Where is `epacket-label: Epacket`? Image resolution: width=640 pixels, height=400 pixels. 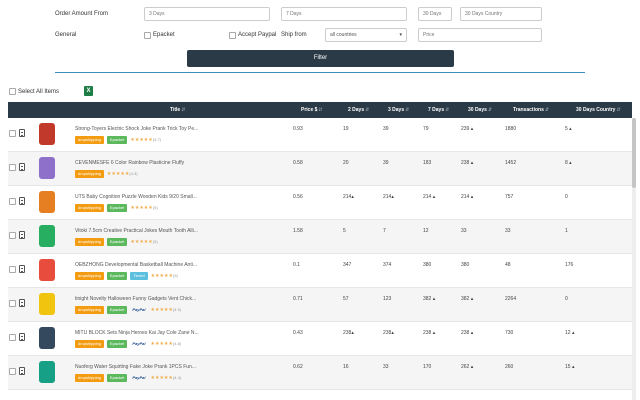
epacket-label: Epacket is located at coordinates (164, 35).